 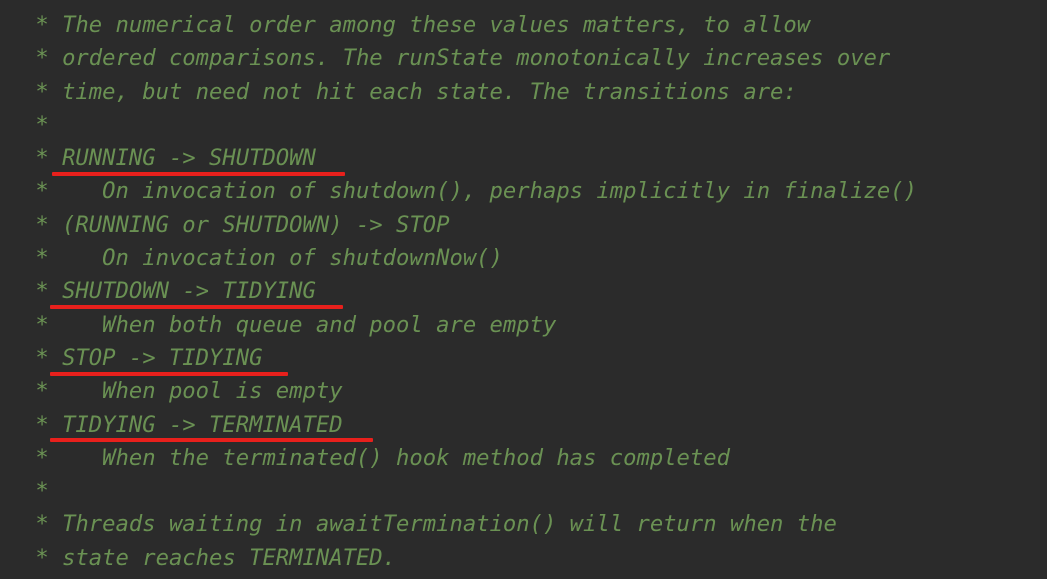 What do you see at coordinates (289, 324) in the screenshot?
I see `comment-text: * When both queue and pool are empty` at bounding box center [289, 324].